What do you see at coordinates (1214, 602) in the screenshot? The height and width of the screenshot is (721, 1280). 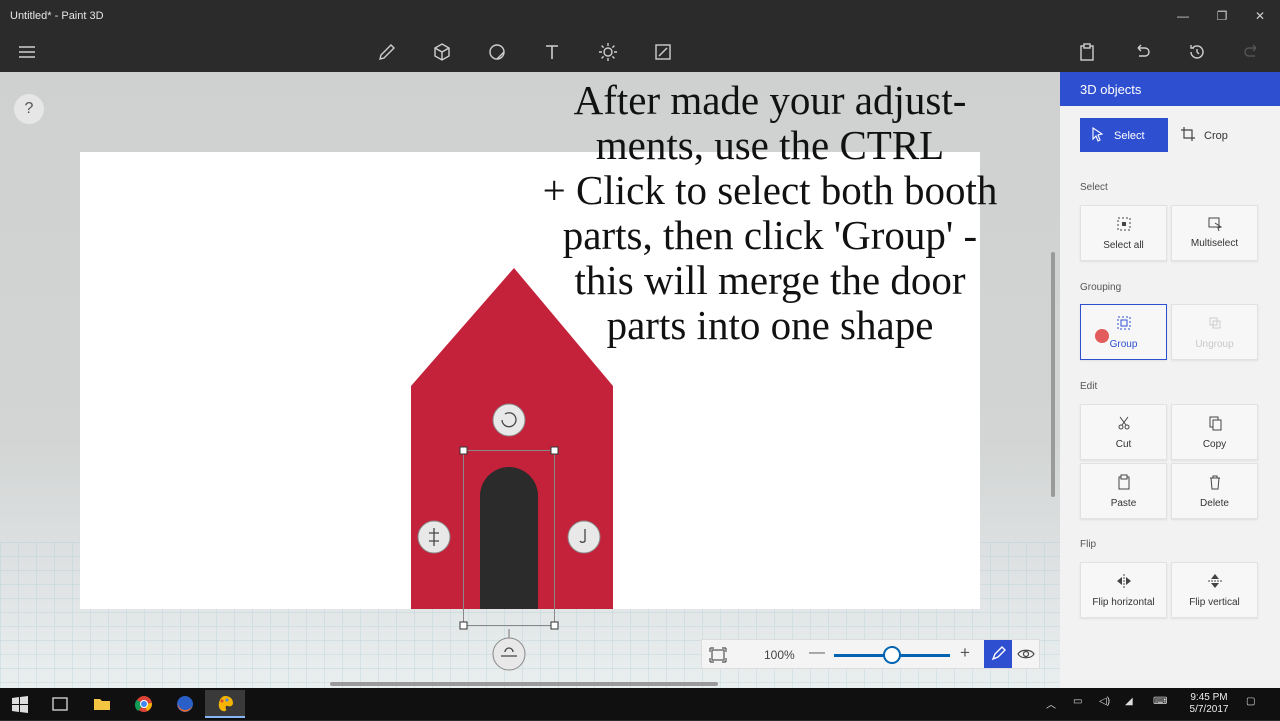 I see `flip-vertical-label: Flip vertical` at bounding box center [1214, 602].